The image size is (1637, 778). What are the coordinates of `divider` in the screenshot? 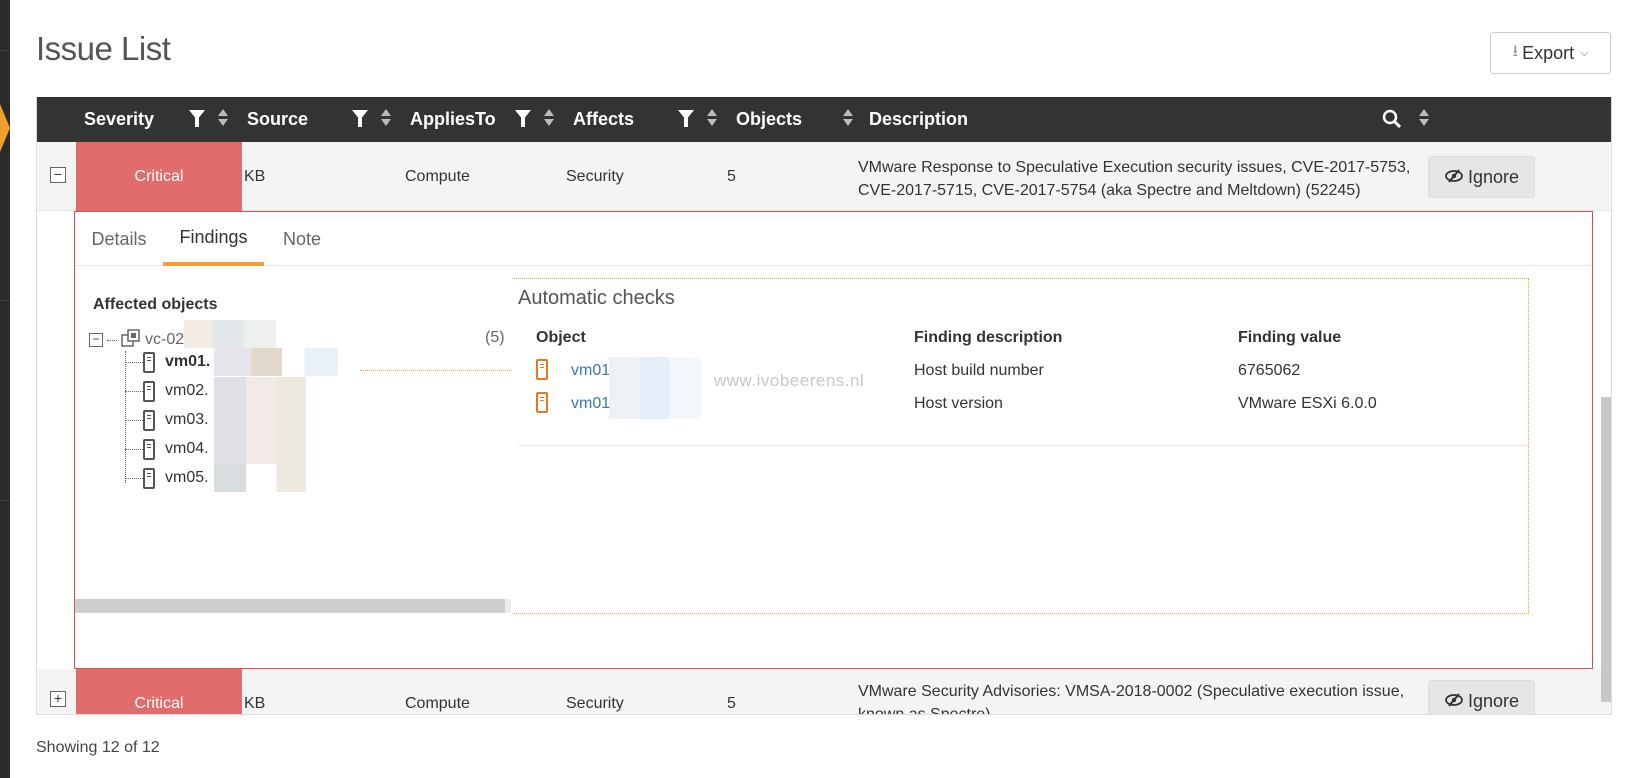 It's located at (1022, 445).